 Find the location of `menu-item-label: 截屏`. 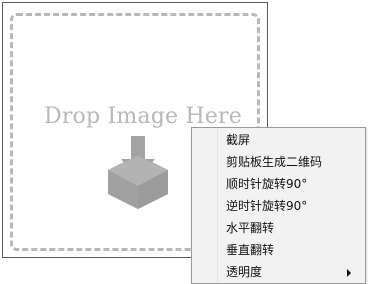

menu-item-label: 截屏 is located at coordinates (238, 140).